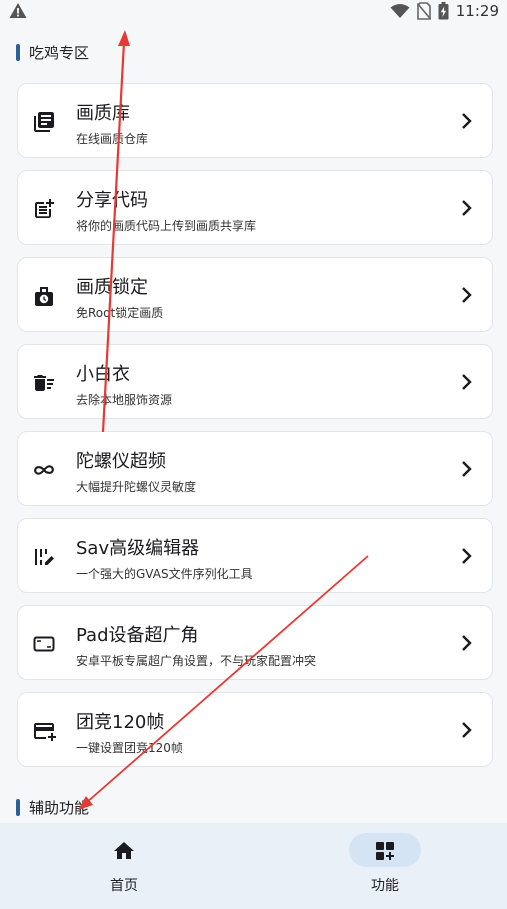 Image resolution: width=507 pixels, height=909 pixels. Describe the element at coordinates (129, 748) in the screenshot. I see `card-subtitle: 一键设置团竞120帧` at that location.